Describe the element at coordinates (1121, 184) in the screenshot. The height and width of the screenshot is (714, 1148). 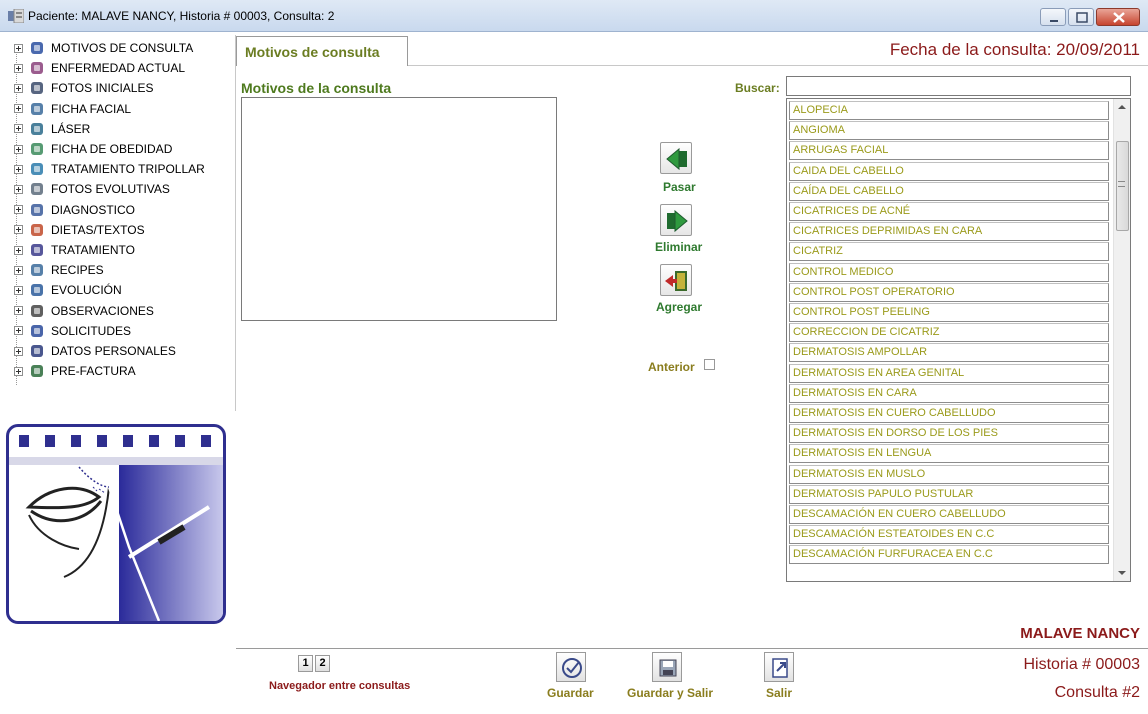
I see `scroll-grip-icon` at that location.